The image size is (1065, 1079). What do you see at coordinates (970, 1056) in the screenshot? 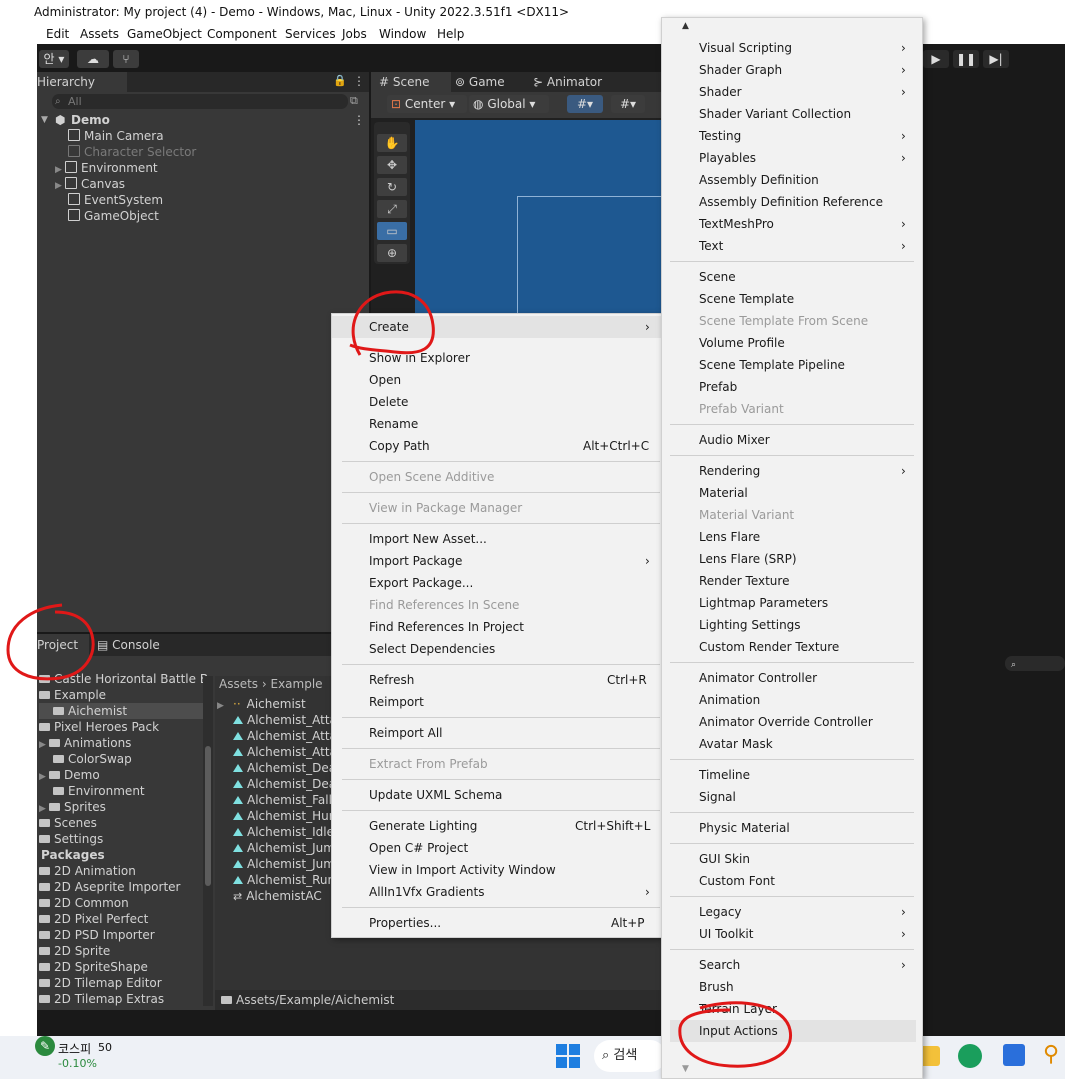
I see `edge-browser-icon` at bounding box center [970, 1056].